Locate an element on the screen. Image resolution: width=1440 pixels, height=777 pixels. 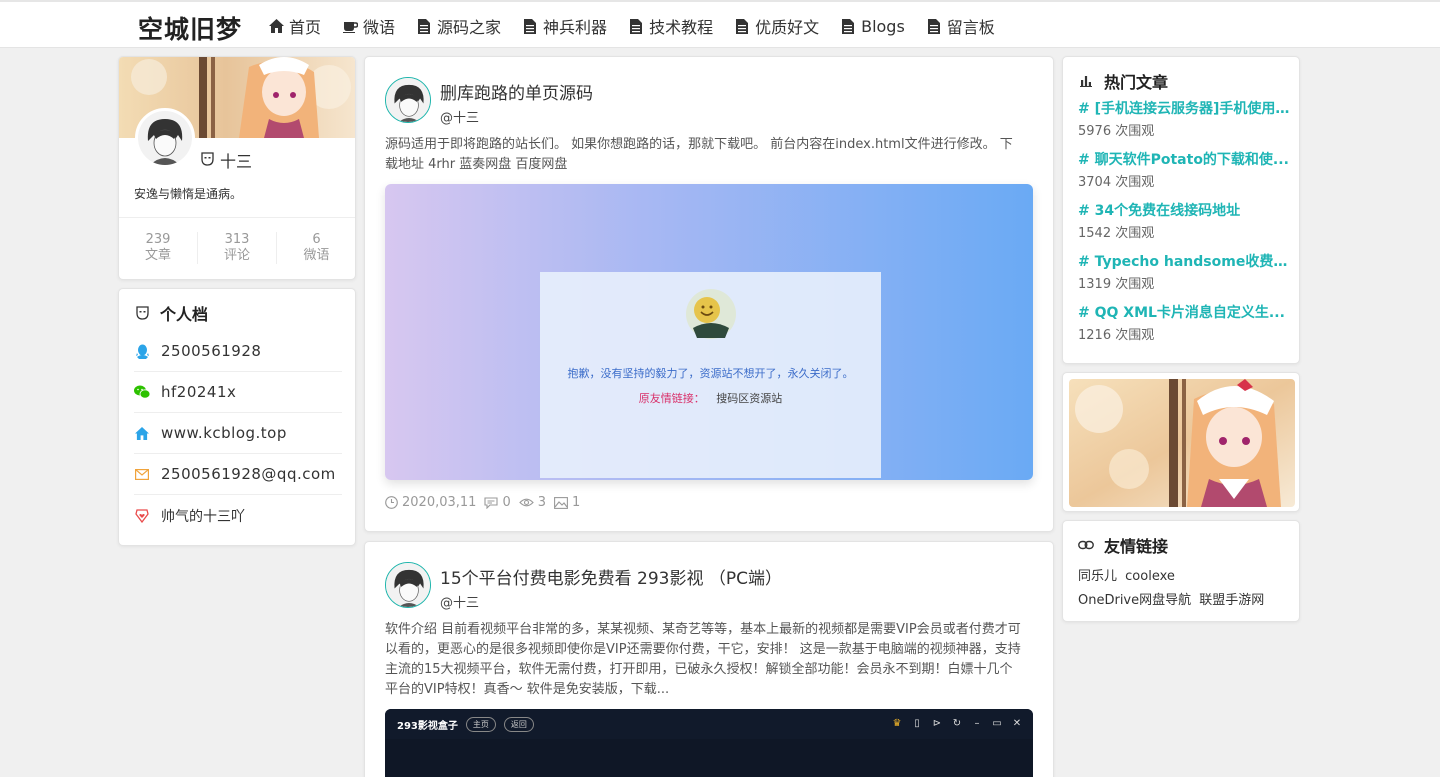
sidebar-image-card is located at coordinates (1181, 442).